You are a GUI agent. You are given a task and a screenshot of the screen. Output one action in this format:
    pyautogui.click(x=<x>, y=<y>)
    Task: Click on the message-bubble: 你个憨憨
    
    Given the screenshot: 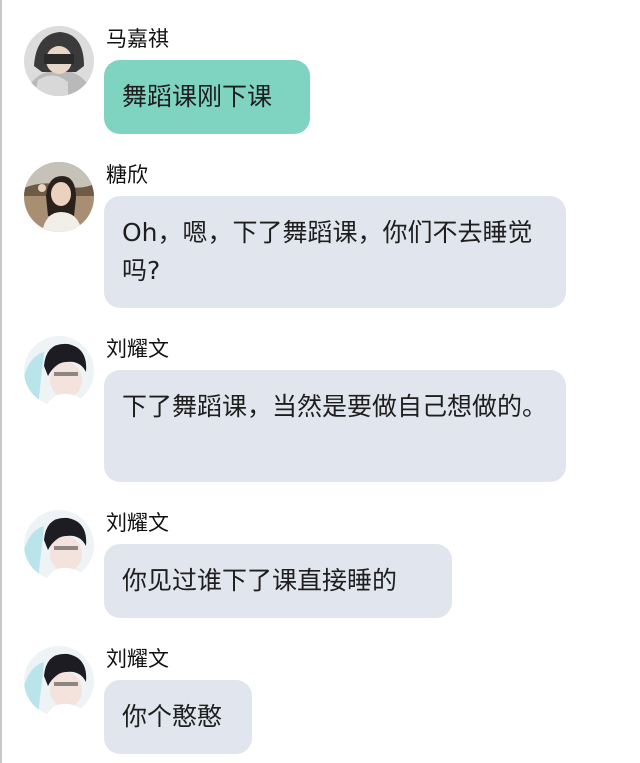 What is the action you would take?
    pyautogui.click(x=178, y=717)
    